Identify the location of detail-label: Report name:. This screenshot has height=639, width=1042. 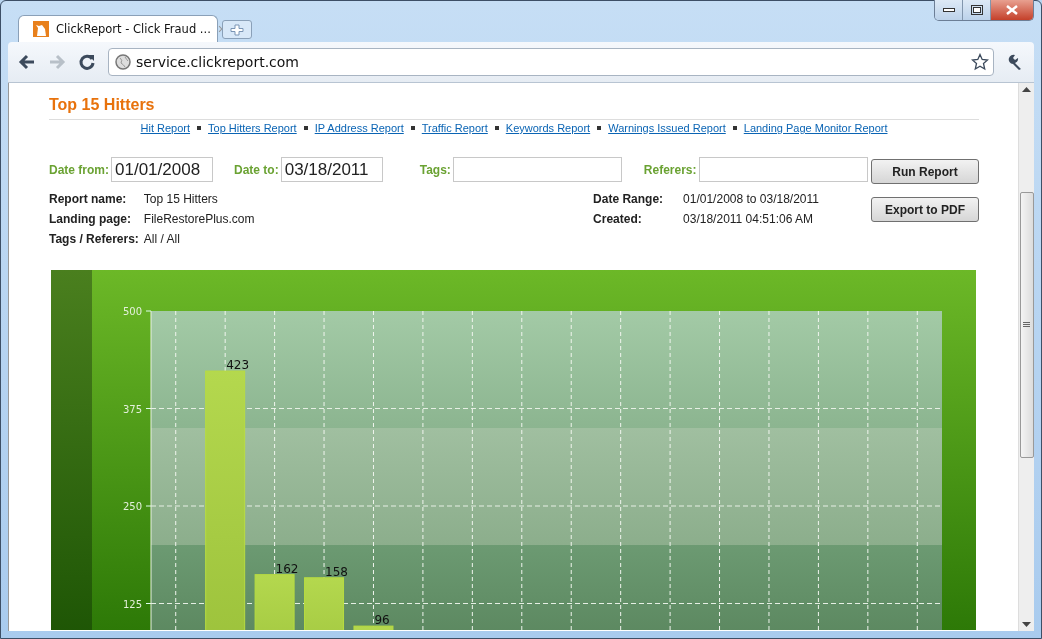
(88, 199).